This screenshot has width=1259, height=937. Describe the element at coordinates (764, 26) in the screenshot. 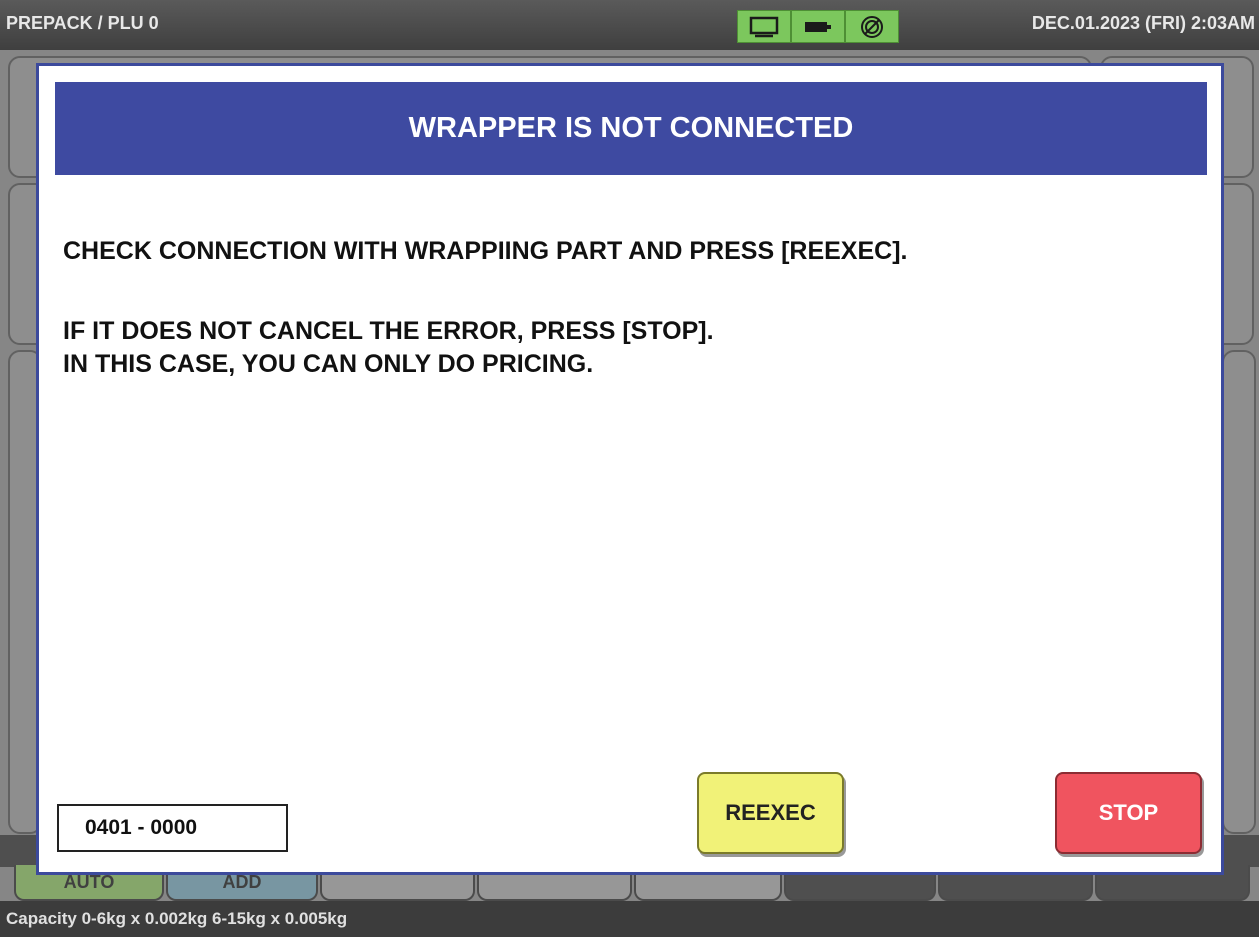

I see `monitor-icon` at that location.